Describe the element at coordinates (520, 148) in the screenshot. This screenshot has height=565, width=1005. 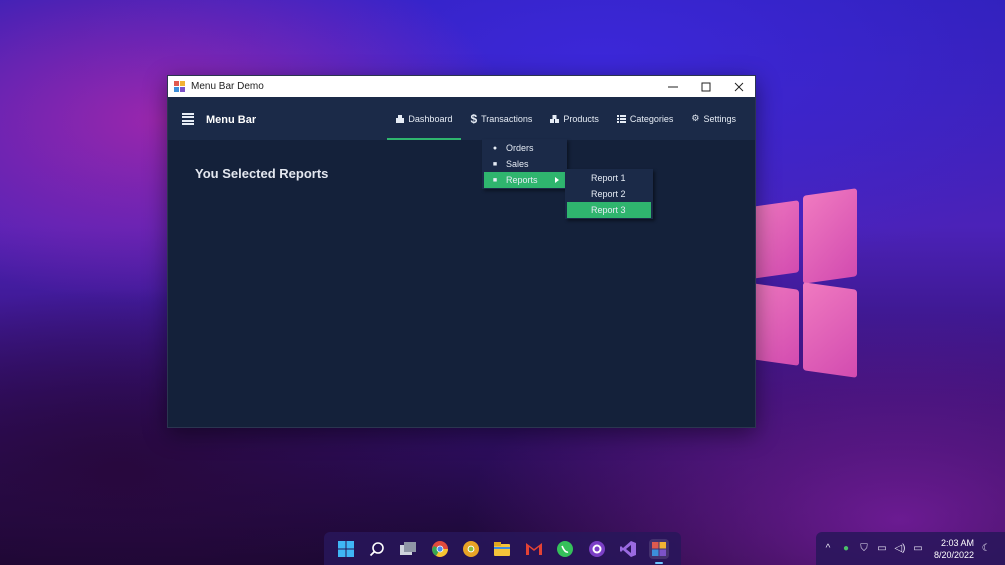
I see `dropdown-label-orders: Orders` at that location.